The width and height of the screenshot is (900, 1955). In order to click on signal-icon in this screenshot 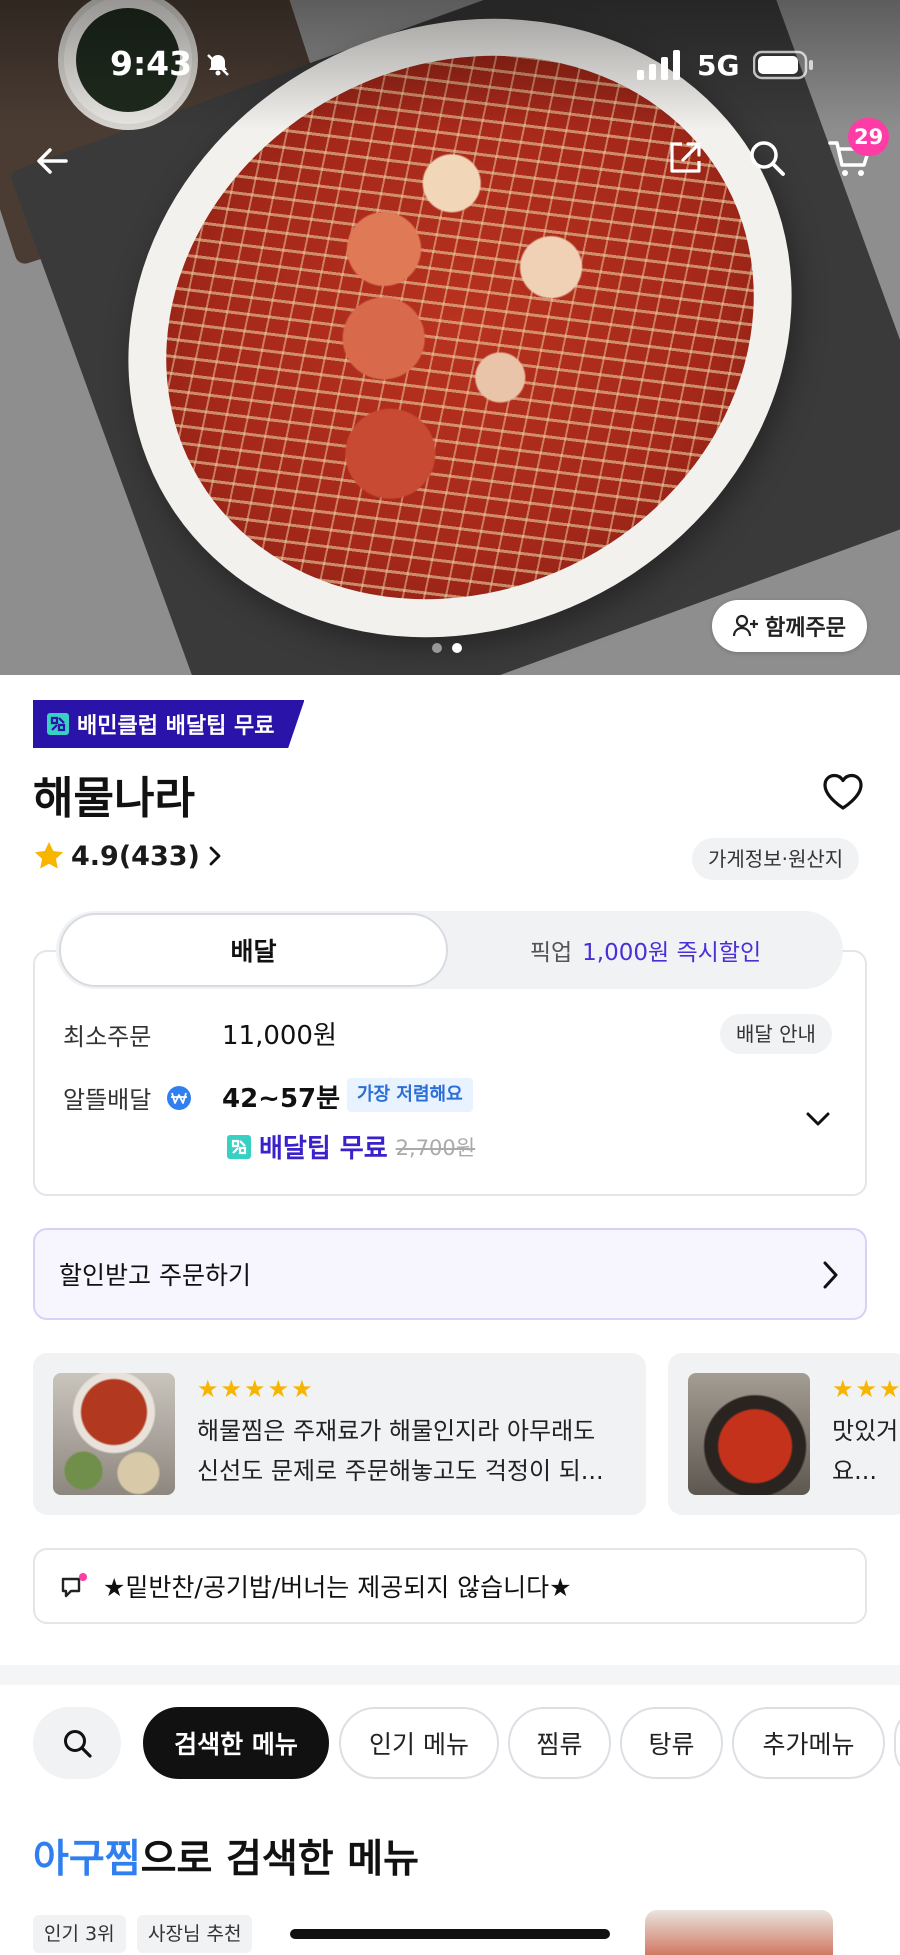, I will do `click(658, 65)`.